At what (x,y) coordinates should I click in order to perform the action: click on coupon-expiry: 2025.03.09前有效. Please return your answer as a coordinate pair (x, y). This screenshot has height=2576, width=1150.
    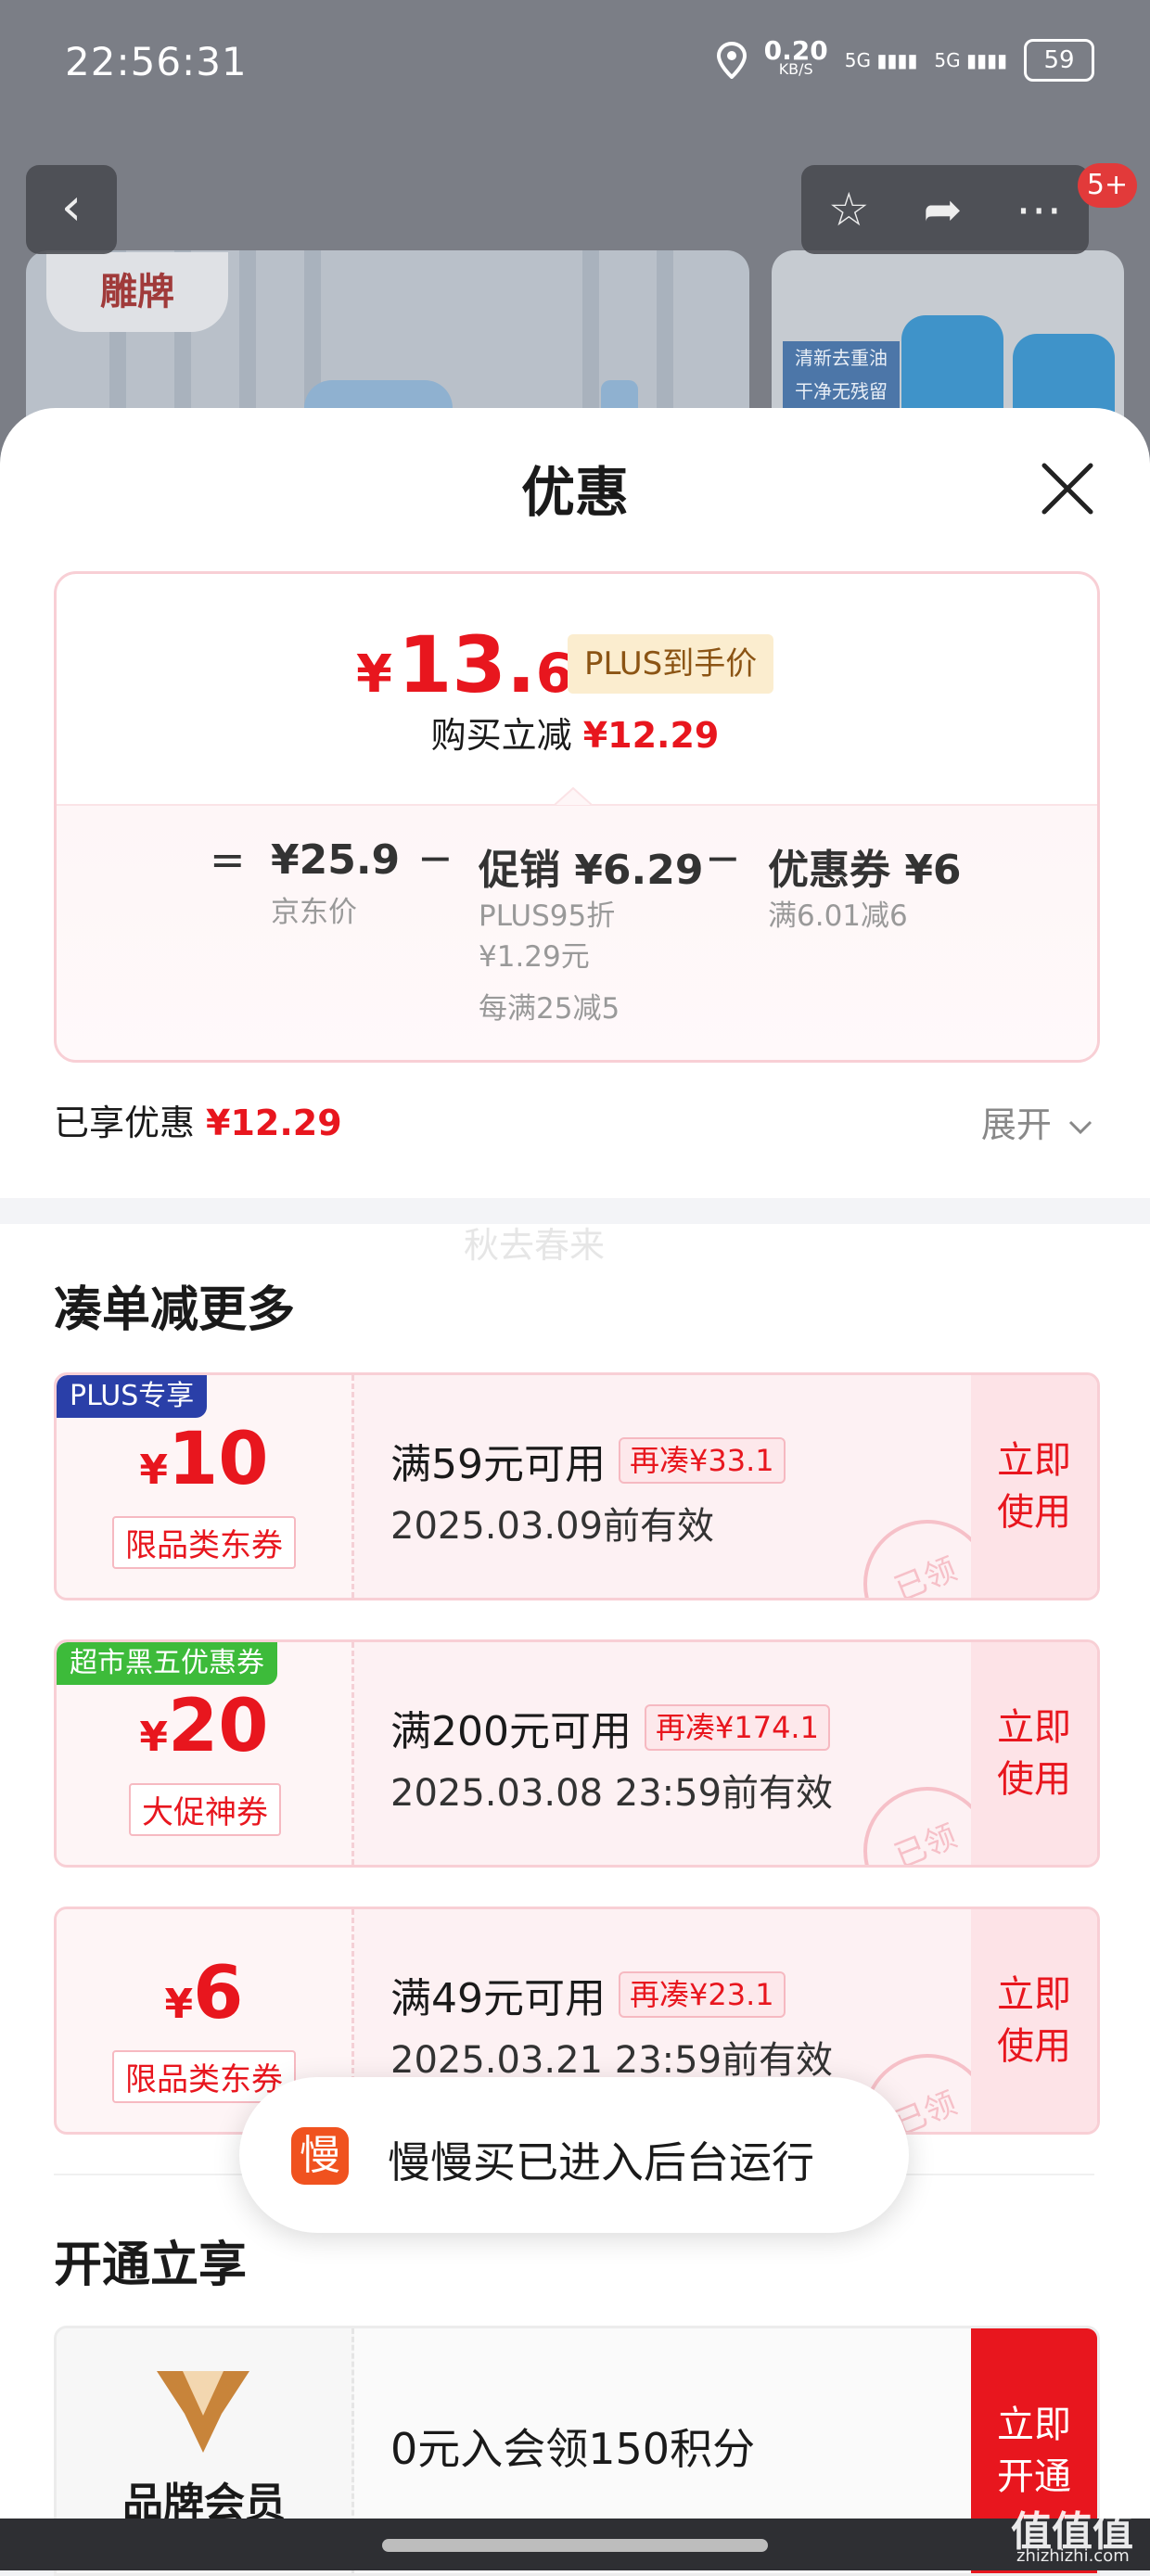
    Looking at the image, I should click on (552, 1526).